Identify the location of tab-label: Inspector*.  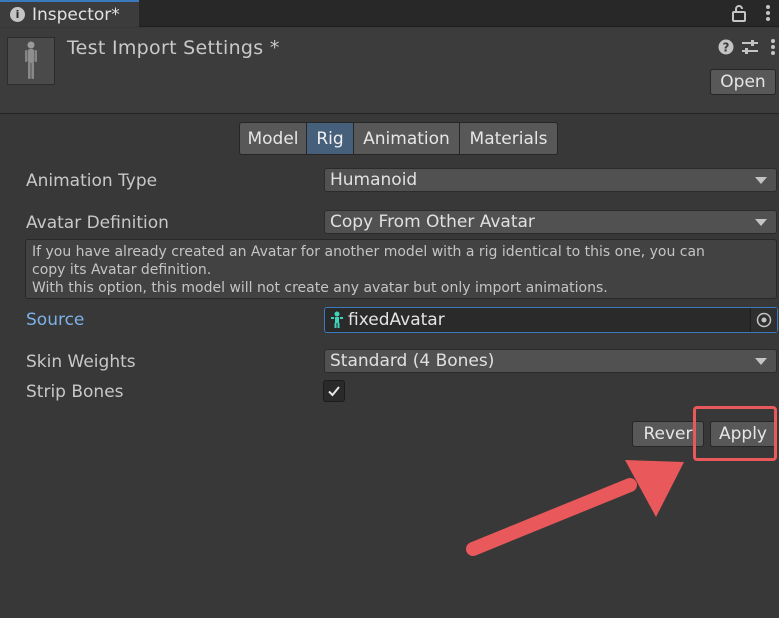
(76, 14).